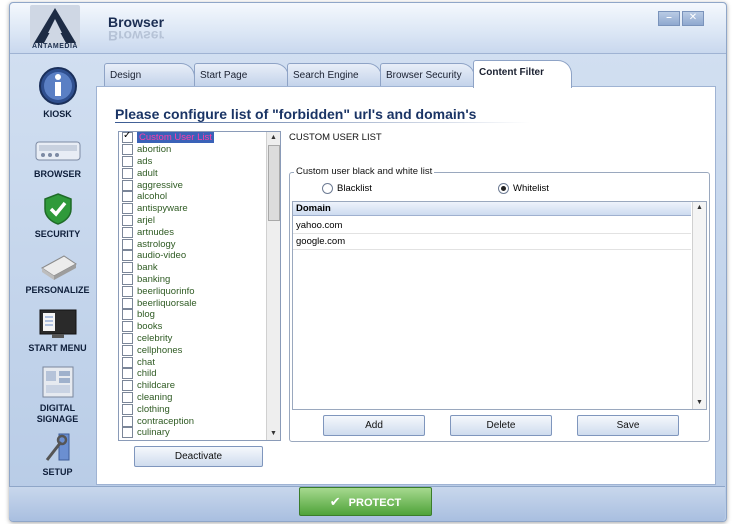 This screenshot has width=734, height=524. I want to click on window-title-reflection: Browser, so click(136, 36).